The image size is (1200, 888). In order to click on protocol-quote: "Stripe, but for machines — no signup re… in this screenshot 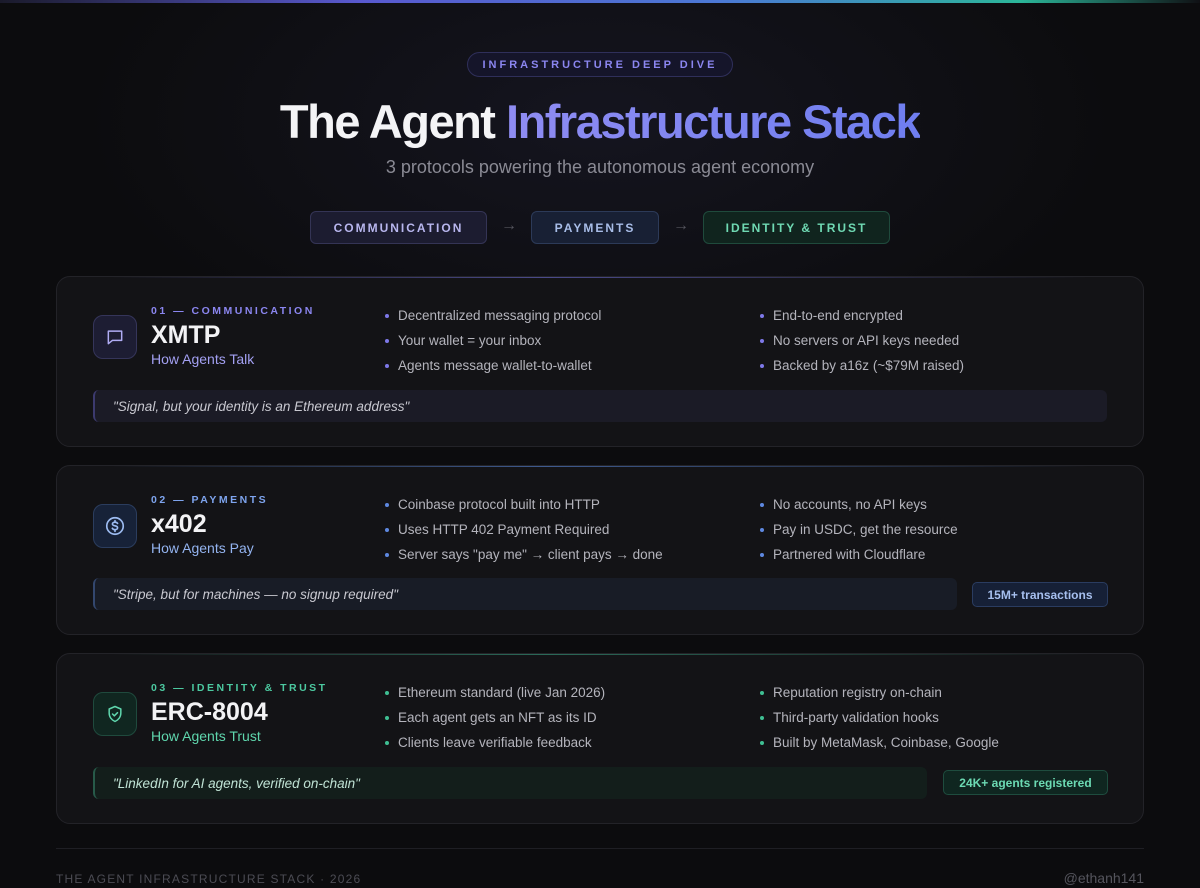, I will do `click(525, 594)`.